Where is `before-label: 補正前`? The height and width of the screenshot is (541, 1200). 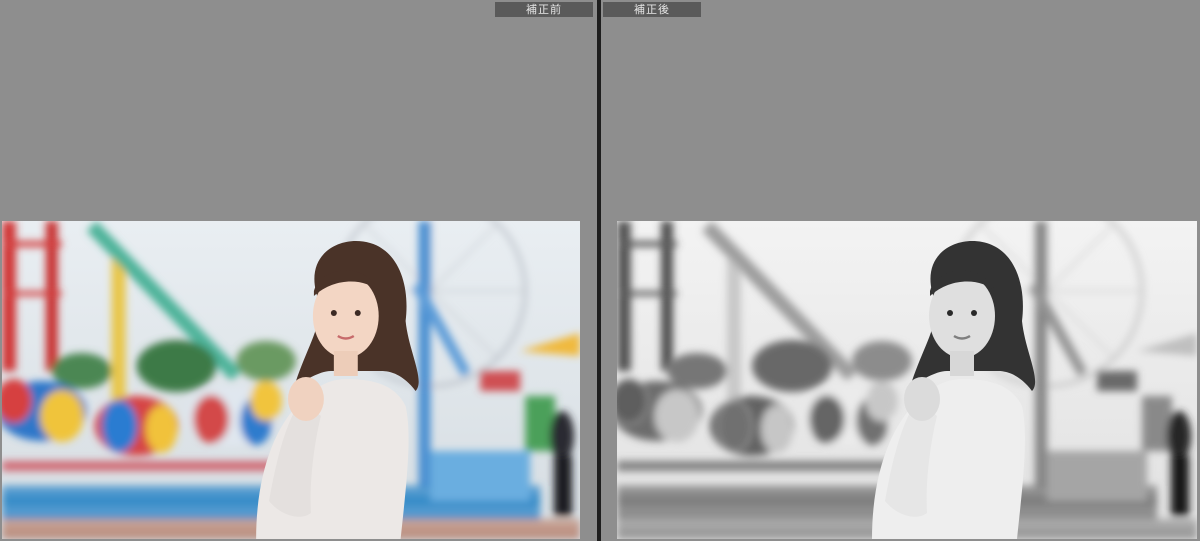
before-label: 補正前 is located at coordinates (544, 9).